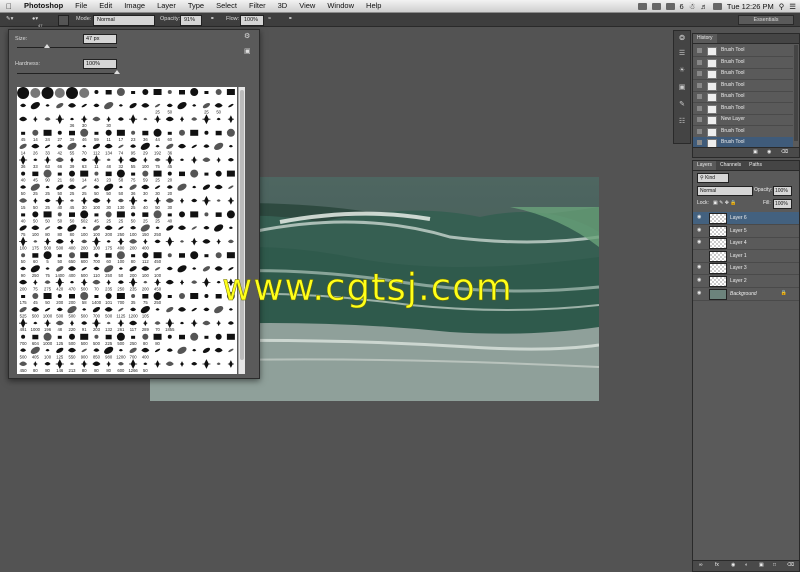 The width and height of the screenshot is (800, 572). I want to click on swatches-panel-icon: ☰, so click(682, 54).